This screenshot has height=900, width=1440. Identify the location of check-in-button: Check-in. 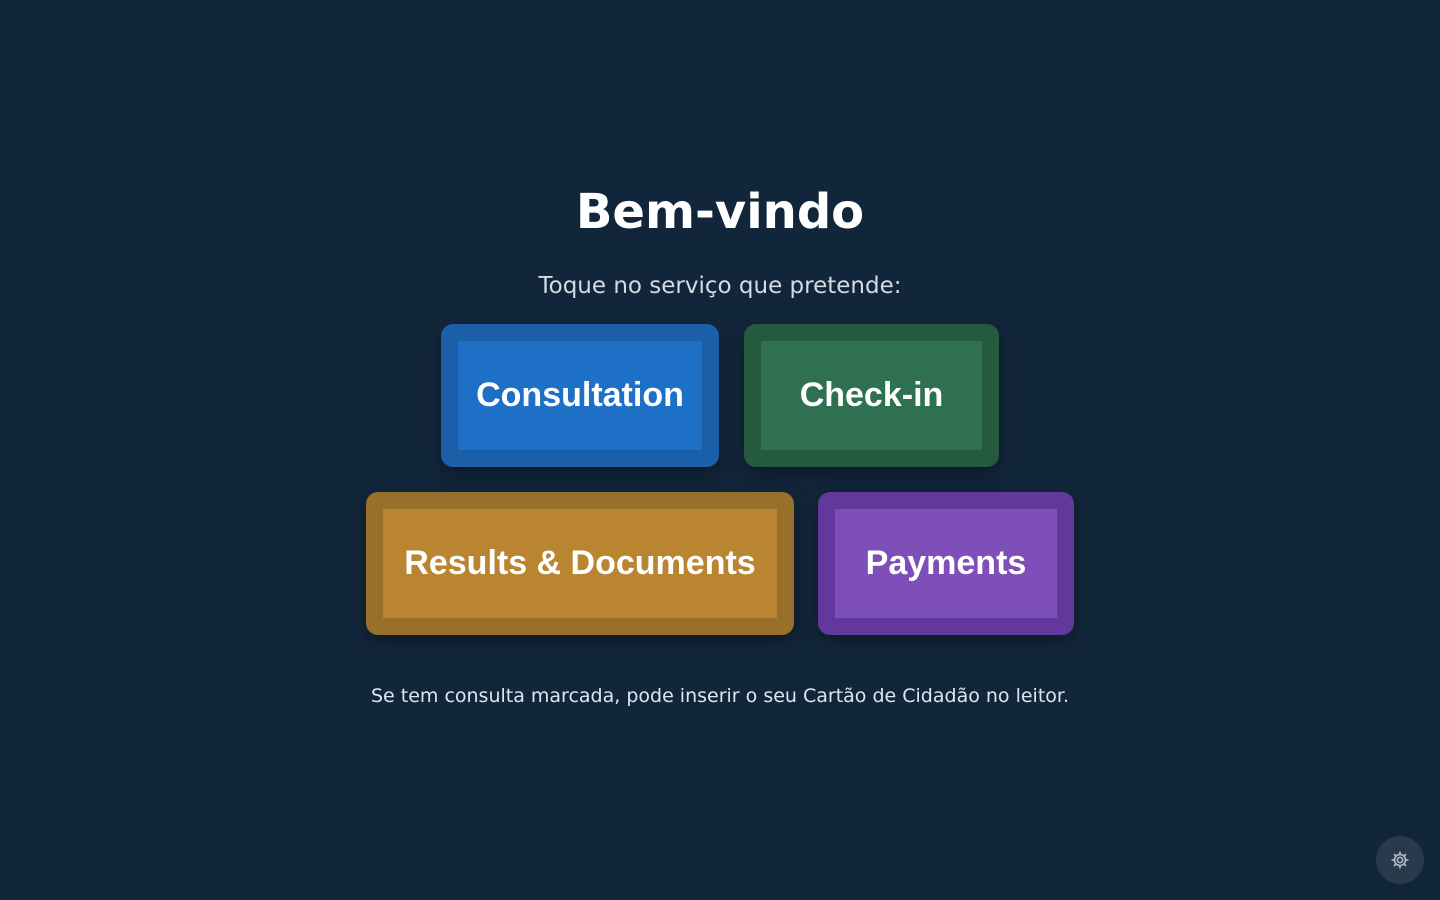
(871, 395).